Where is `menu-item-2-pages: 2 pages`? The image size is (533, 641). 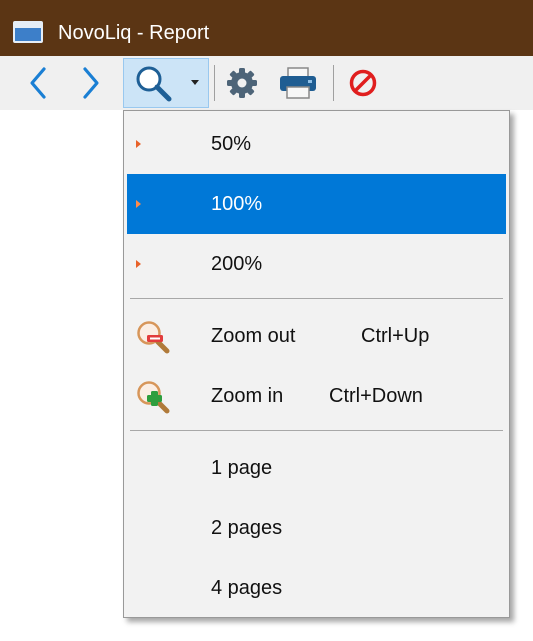 menu-item-2-pages: 2 pages is located at coordinates (316, 528).